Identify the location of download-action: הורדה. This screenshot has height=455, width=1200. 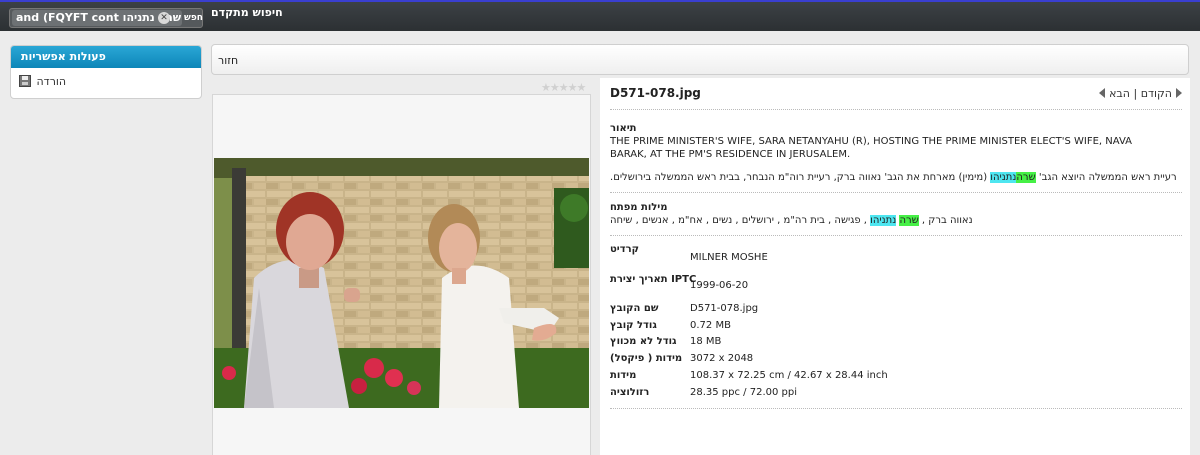
(106, 82).